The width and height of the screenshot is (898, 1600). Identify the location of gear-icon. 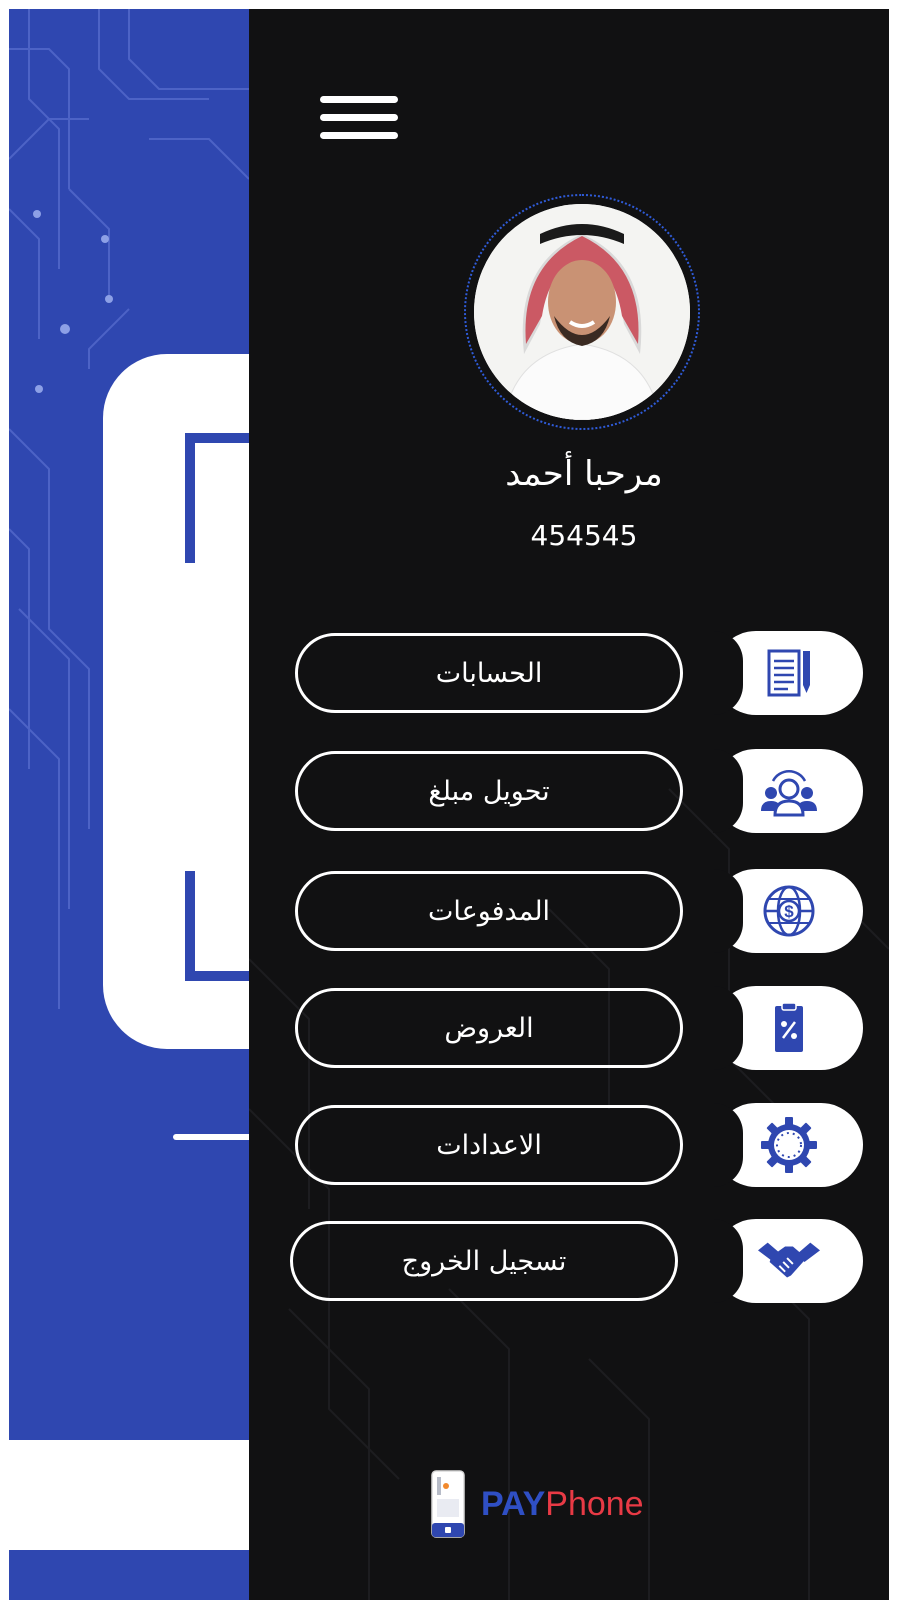
(789, 1145).